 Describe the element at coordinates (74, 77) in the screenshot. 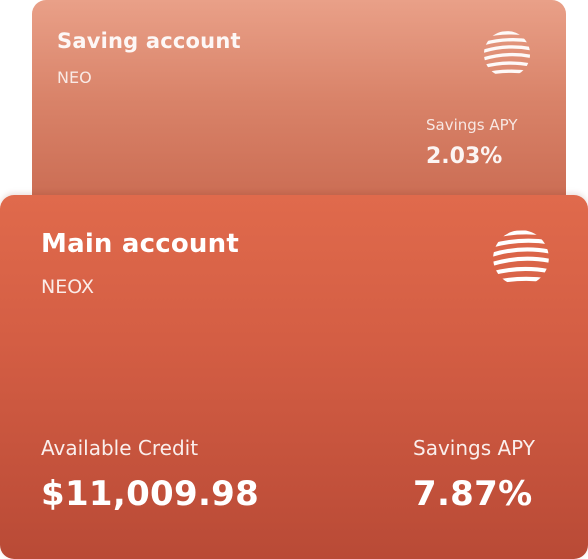

I see `saving-account-subtitle: NEO` at that location.